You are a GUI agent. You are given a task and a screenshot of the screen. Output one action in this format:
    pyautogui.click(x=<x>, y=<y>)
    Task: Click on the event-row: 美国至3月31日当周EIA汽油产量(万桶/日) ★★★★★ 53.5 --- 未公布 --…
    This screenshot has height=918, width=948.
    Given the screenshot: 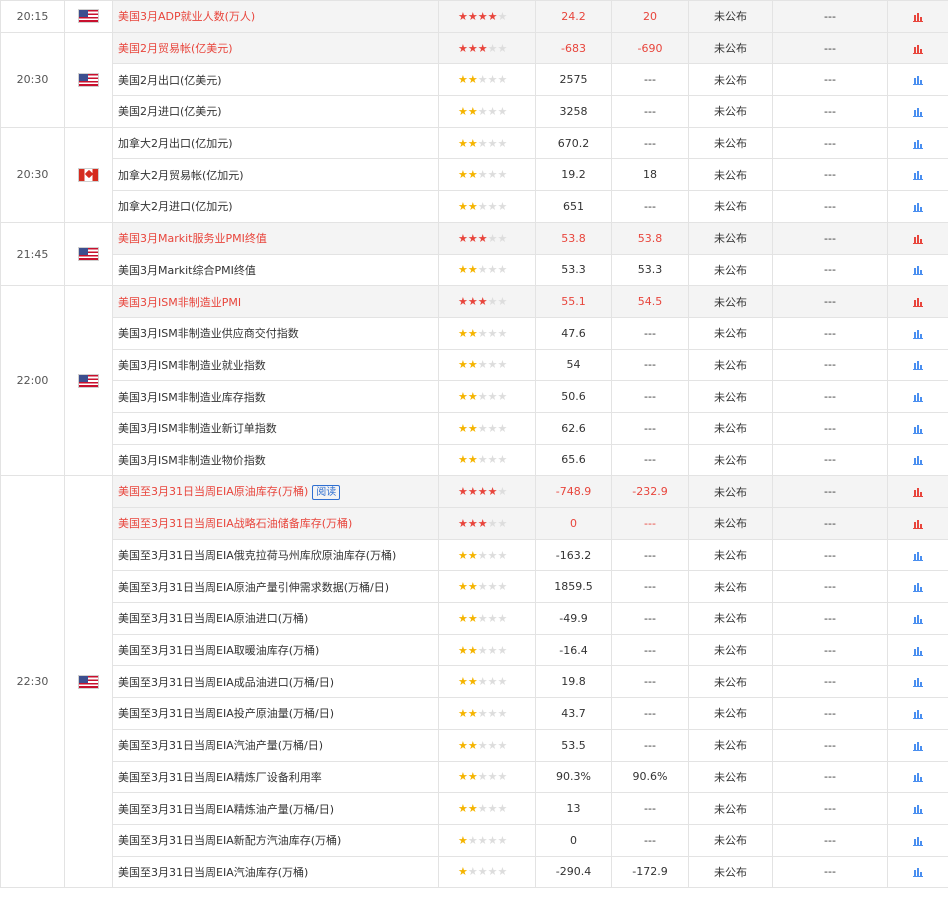 What is the action you would take?
    pyautogui.click(x=474, y=745)
    